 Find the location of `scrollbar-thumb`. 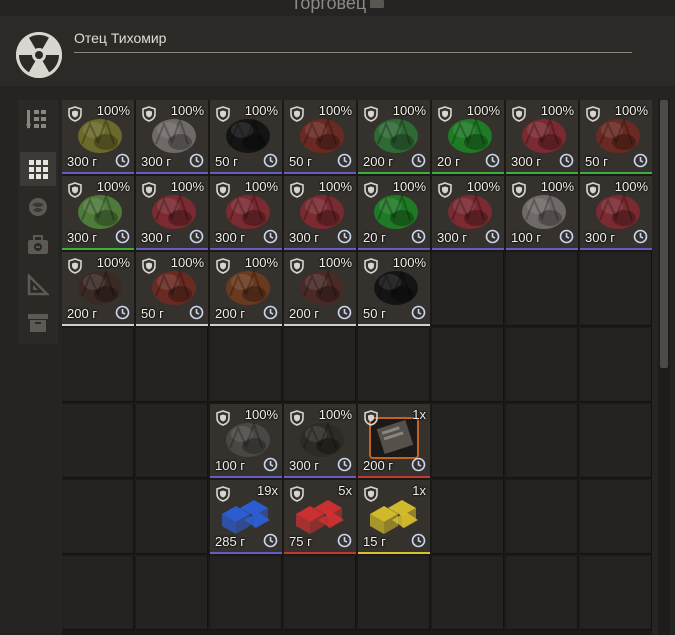

scrollbar-thumb is located at coordinates (664, 234).